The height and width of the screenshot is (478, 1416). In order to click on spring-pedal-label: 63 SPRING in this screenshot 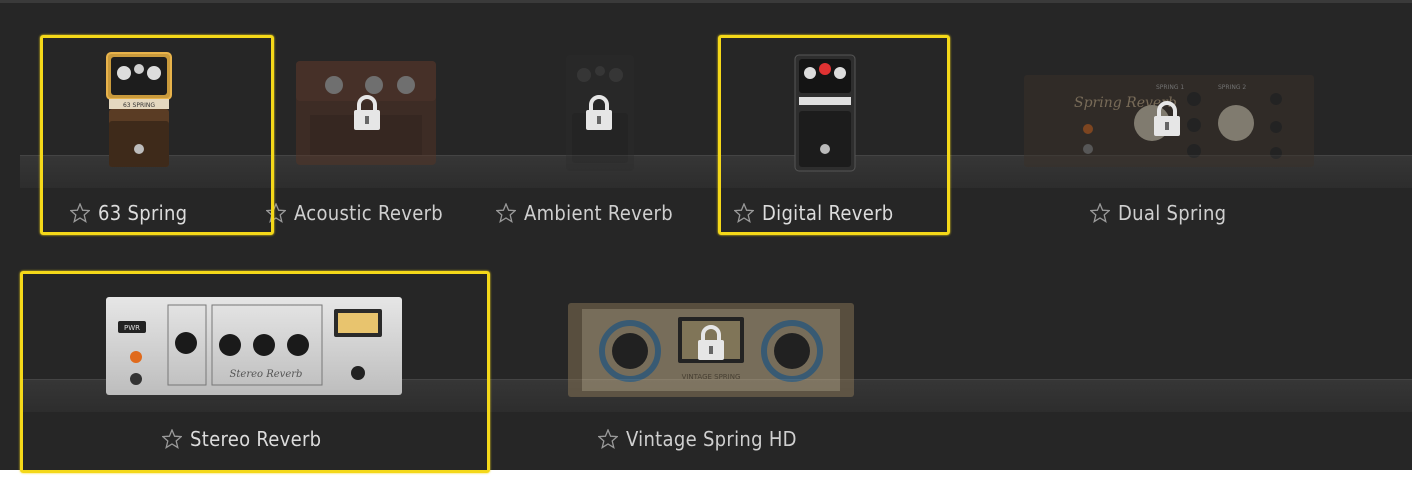, I will do `click(139, 105)`.